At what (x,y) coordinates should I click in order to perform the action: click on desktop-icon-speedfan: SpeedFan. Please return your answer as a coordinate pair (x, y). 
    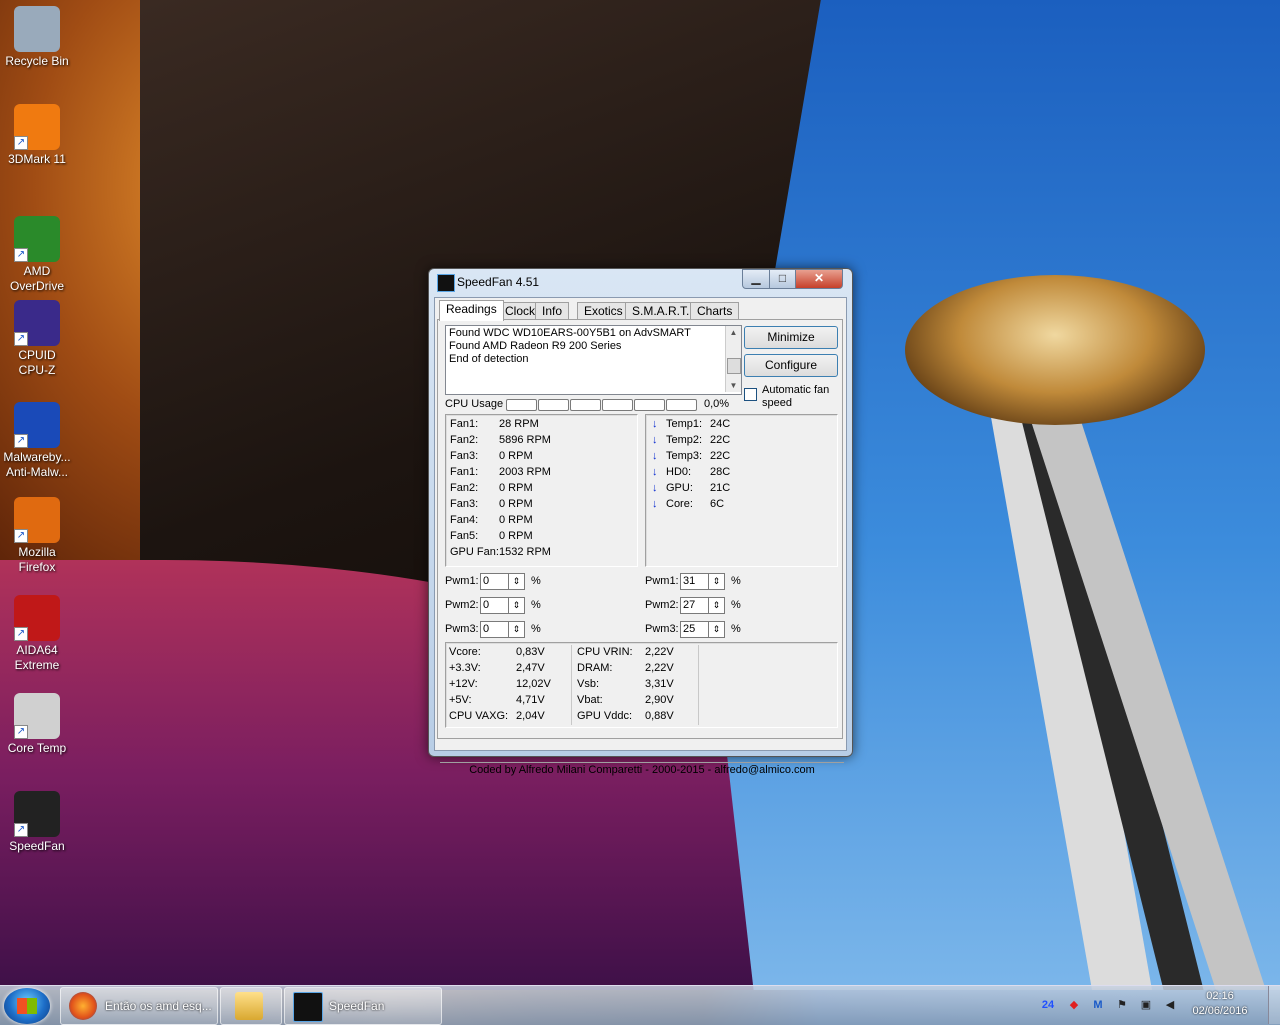
    Looking at the image, I should click on (37, 822).